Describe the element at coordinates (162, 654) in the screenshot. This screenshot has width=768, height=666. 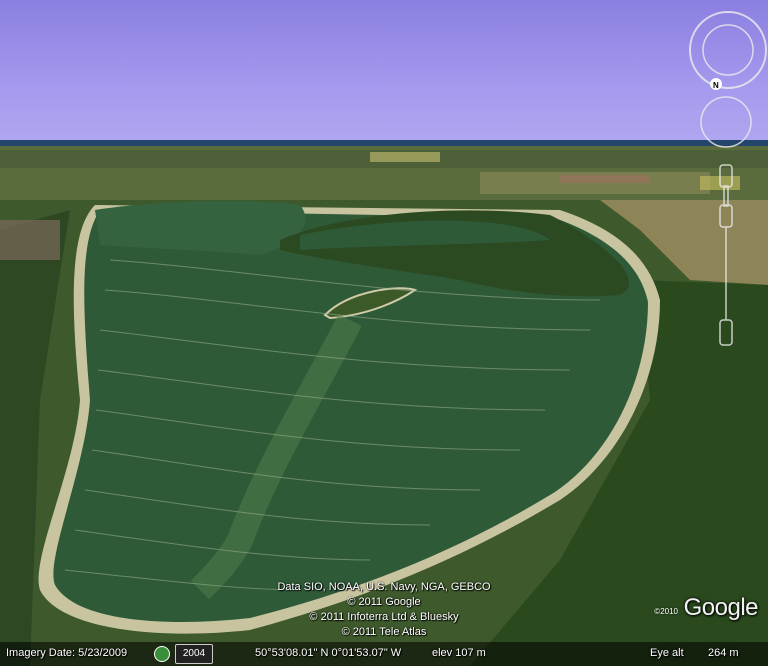
I see `historical-imagery-clock-icon` at that location.